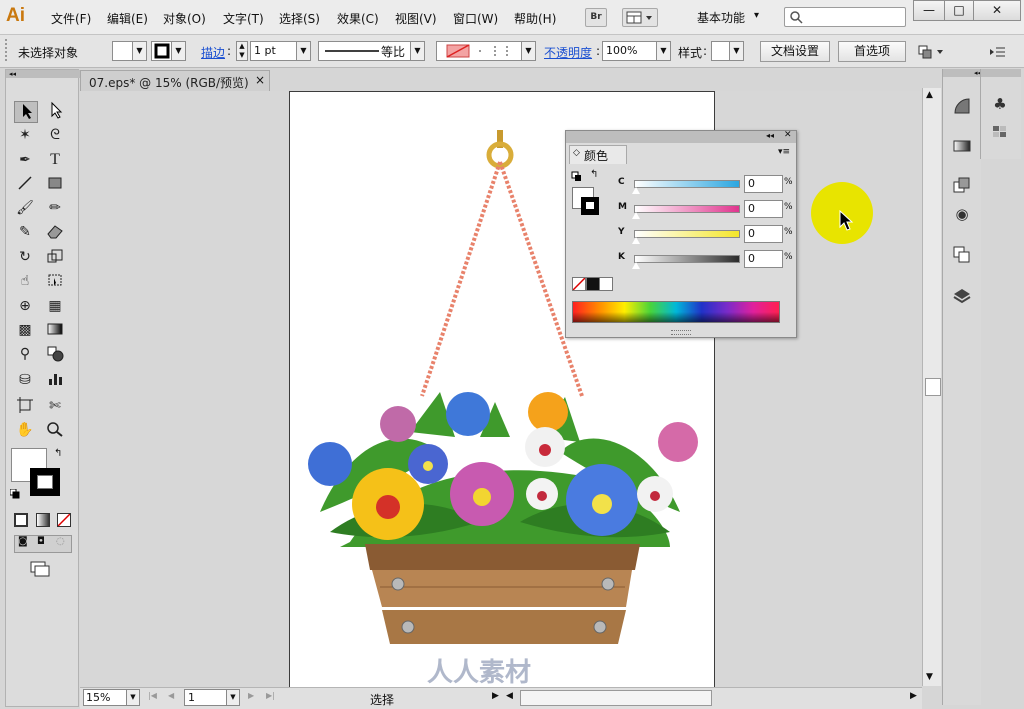 The height and width of the screenshot is (709, 1024). I want to click on rectangle-tool, so click(55, 184).